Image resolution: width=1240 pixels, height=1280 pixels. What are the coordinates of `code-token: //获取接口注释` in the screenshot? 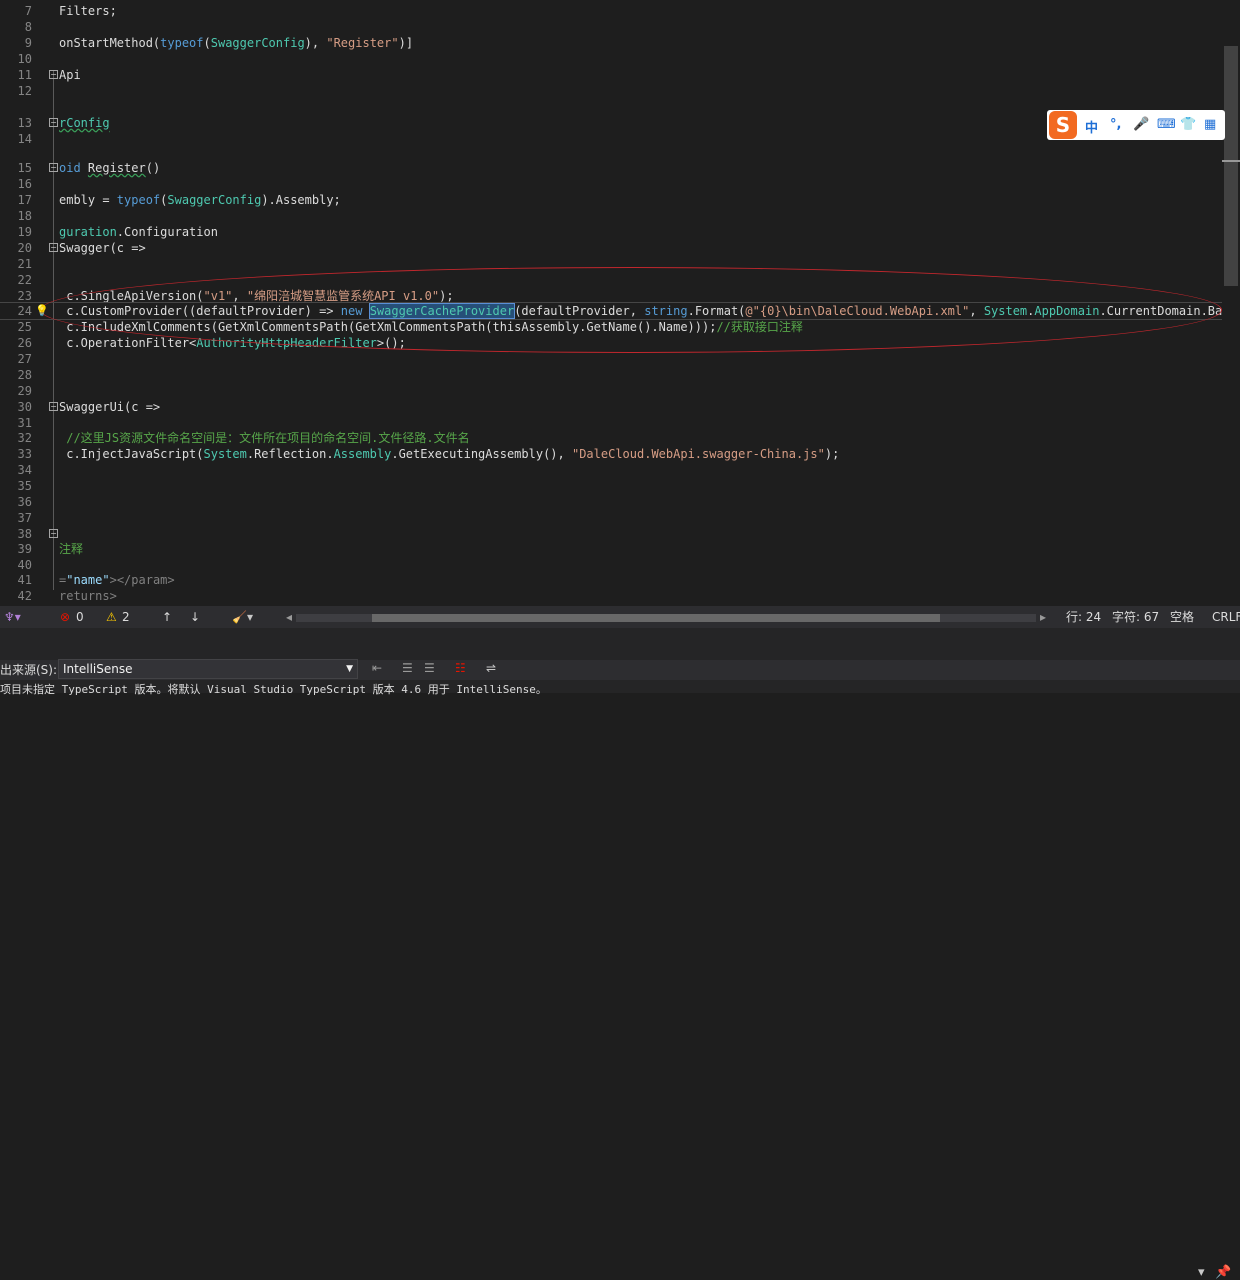 It's located at (759, 327).